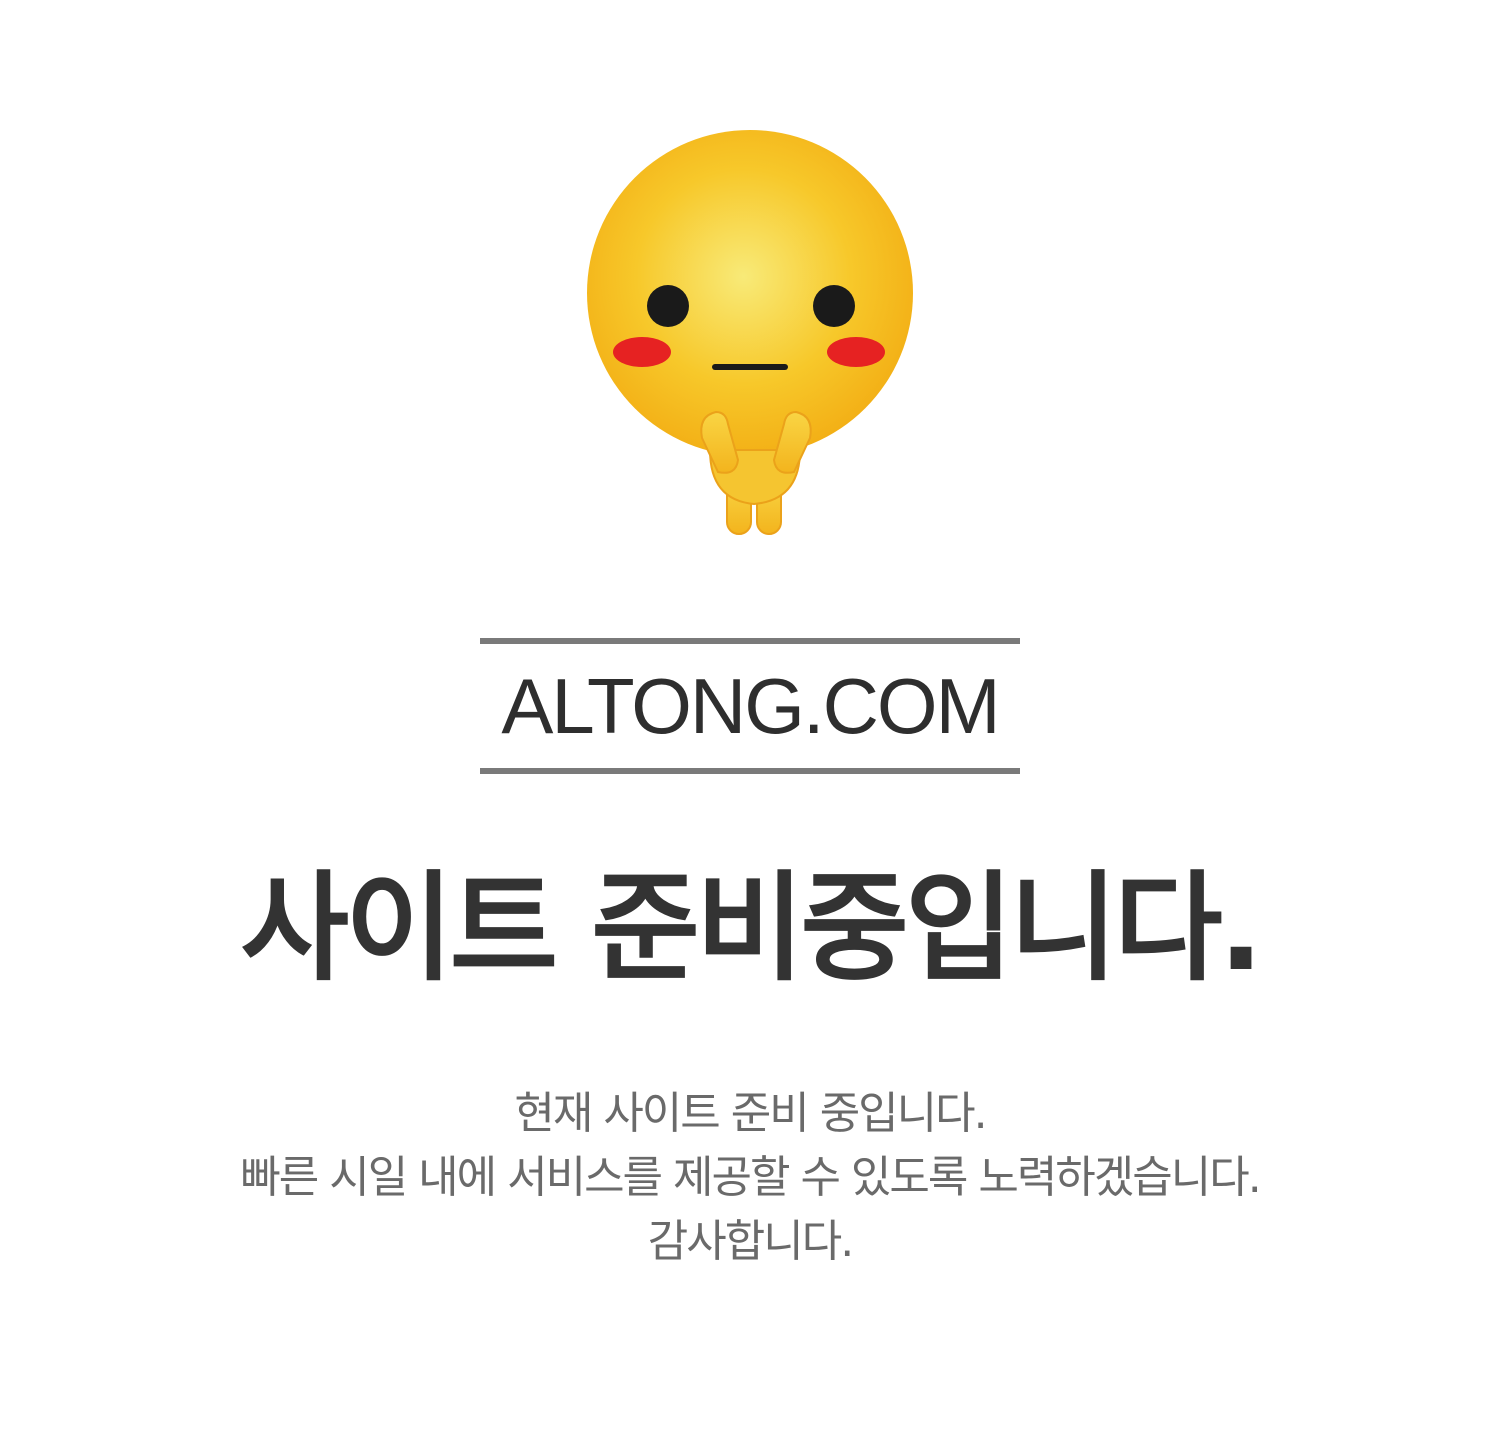  Describe the element at coordinates (750, 330) in the screenshot. I see `smiley-mascot-icon` at that location.